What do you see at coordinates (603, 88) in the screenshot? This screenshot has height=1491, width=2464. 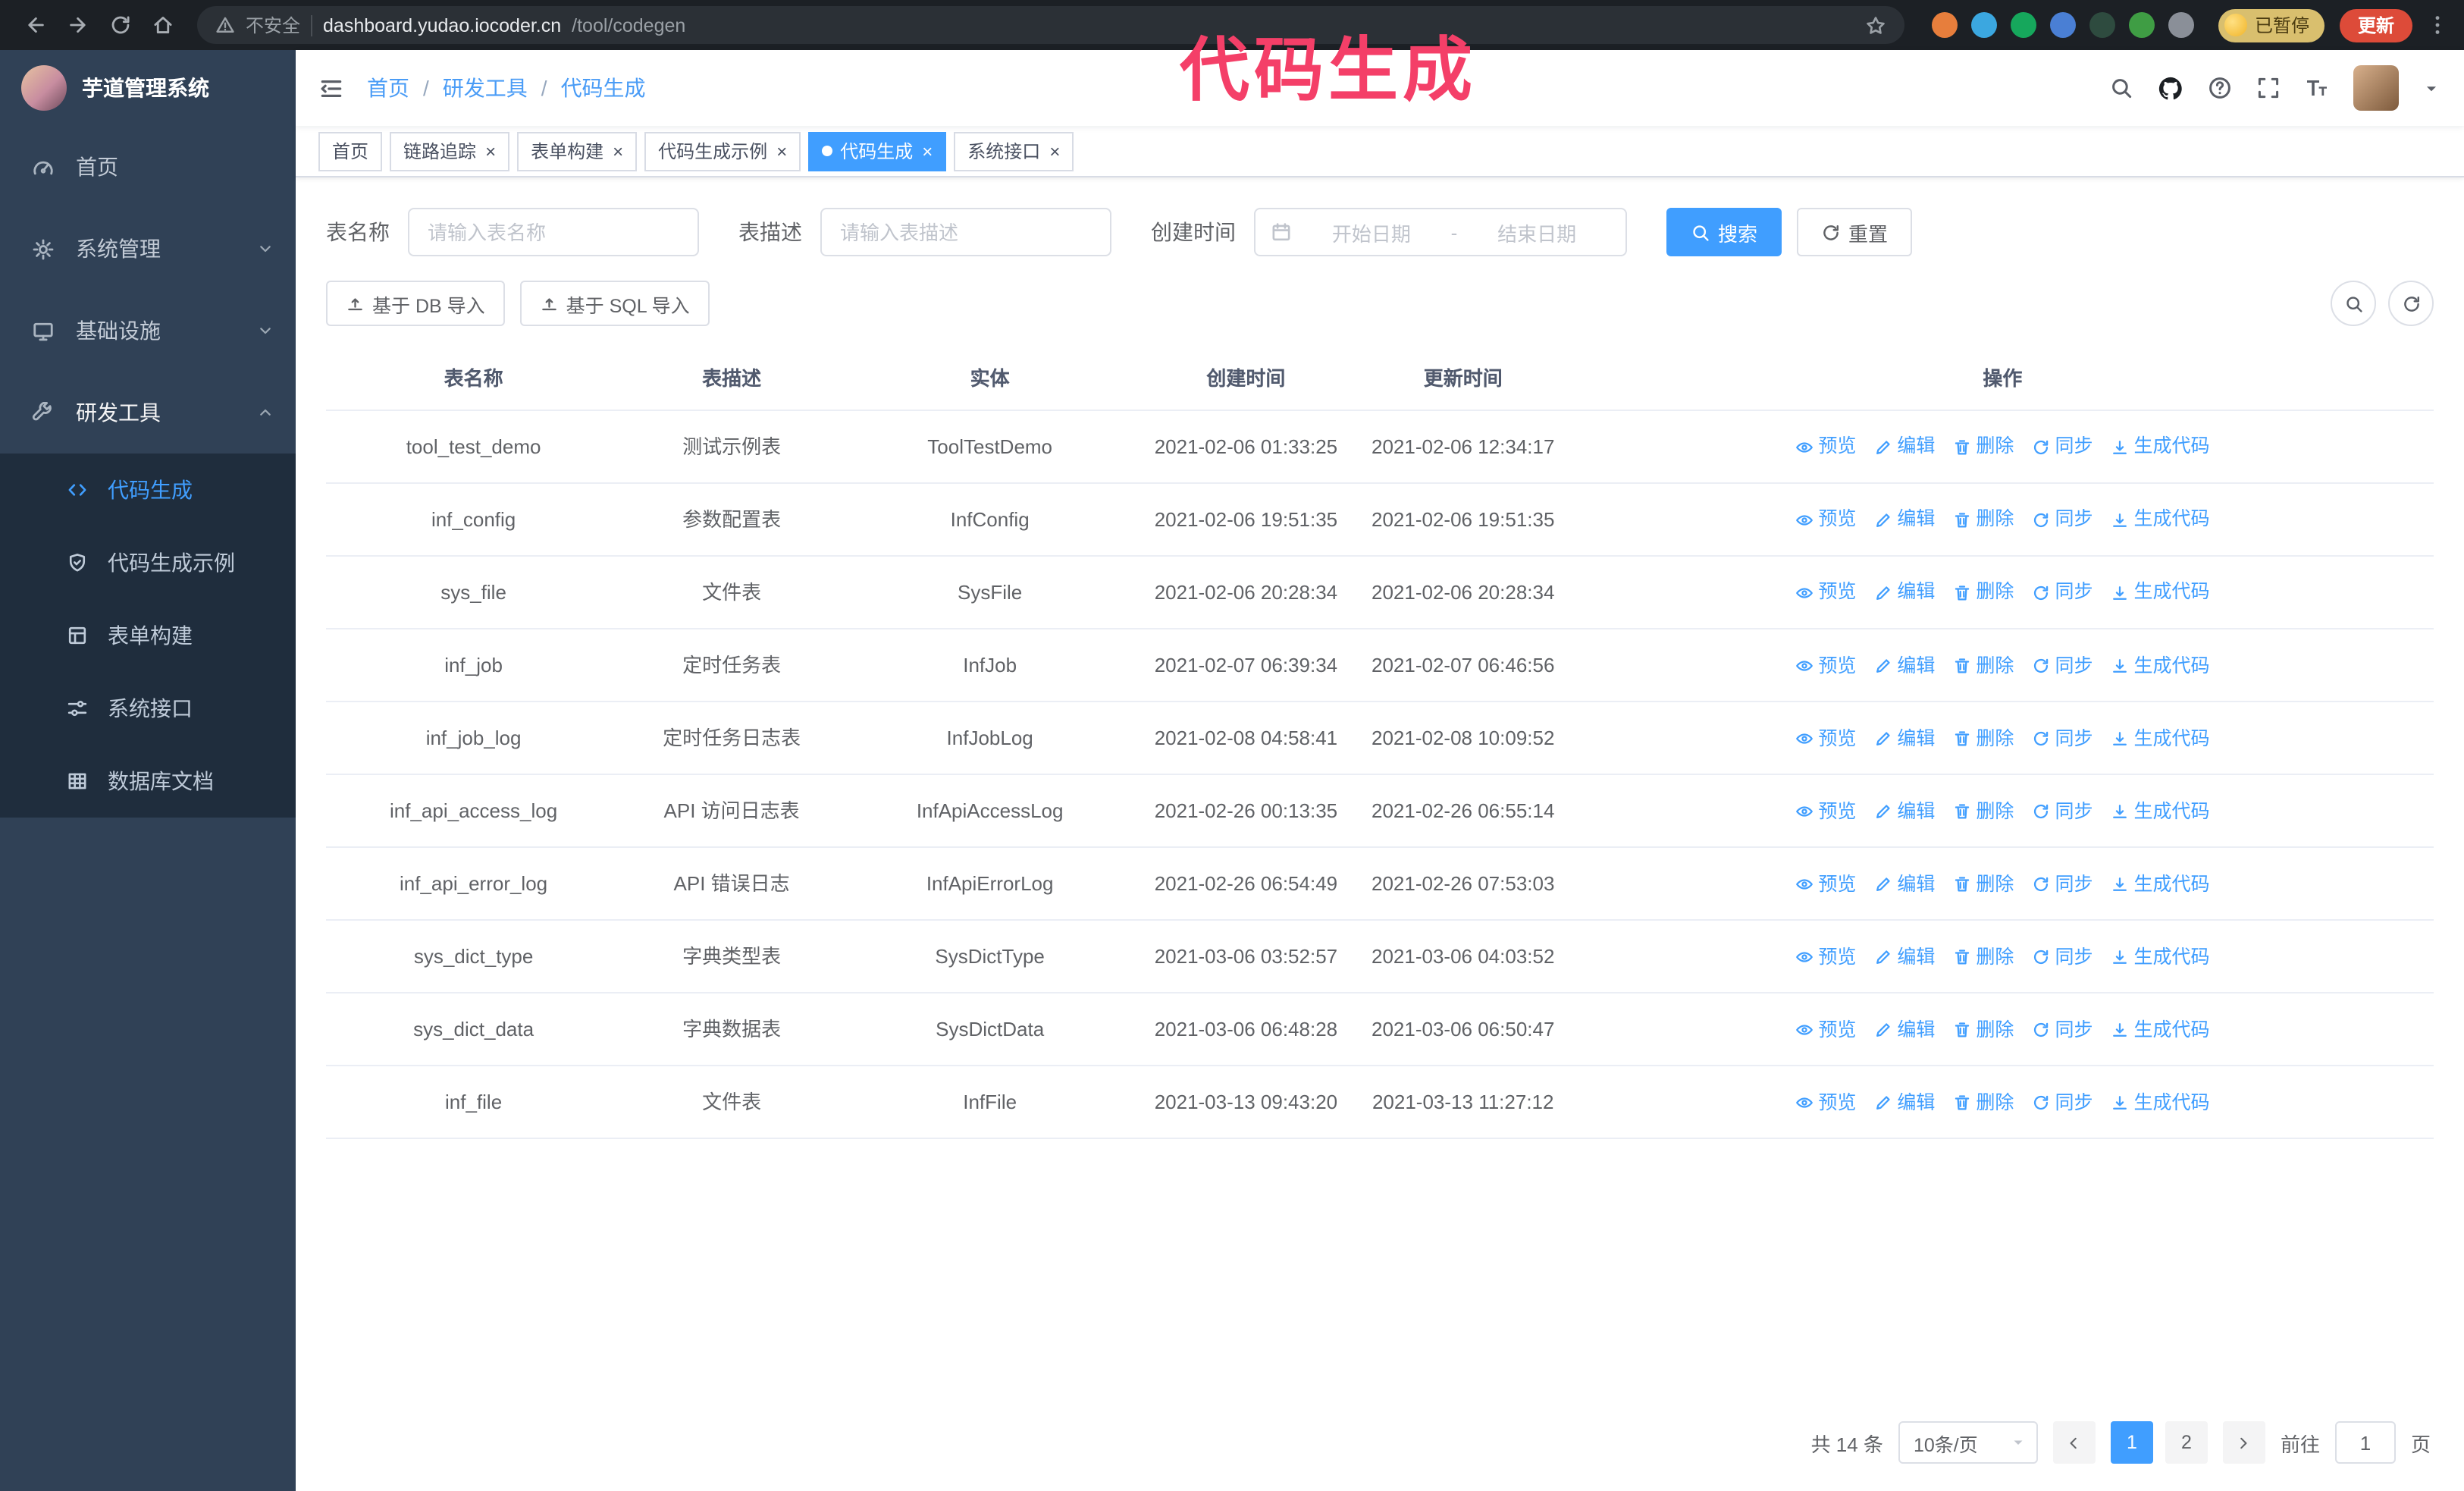 I see `breadcrumb-item: 代码生成/` at bounding box center [603, 88].